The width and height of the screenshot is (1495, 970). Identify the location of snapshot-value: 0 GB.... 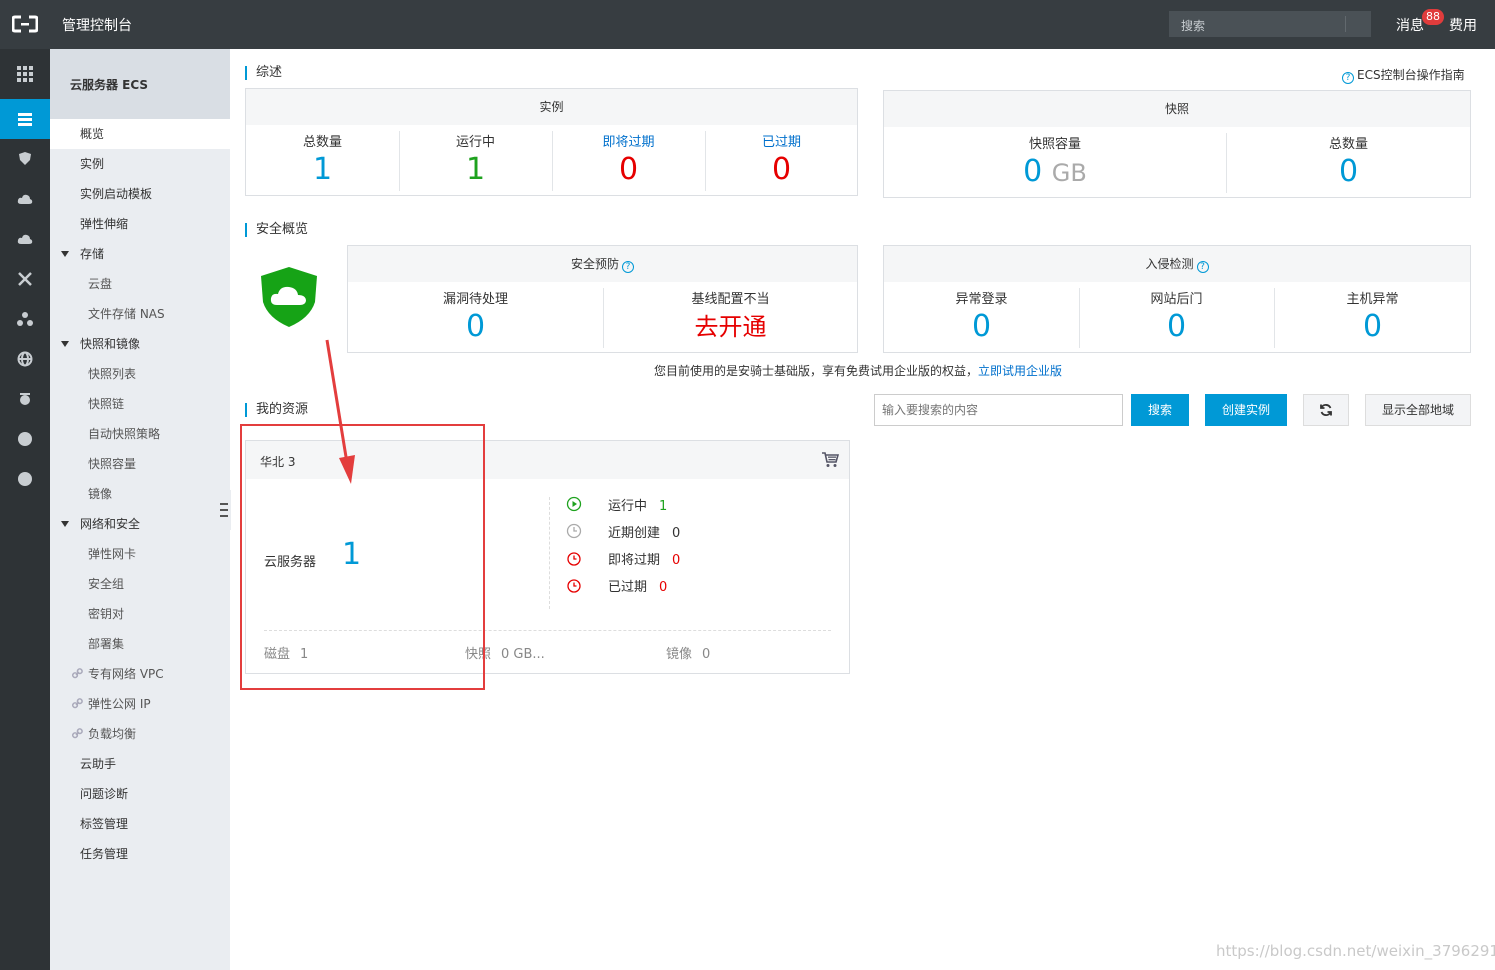
(523, 654).